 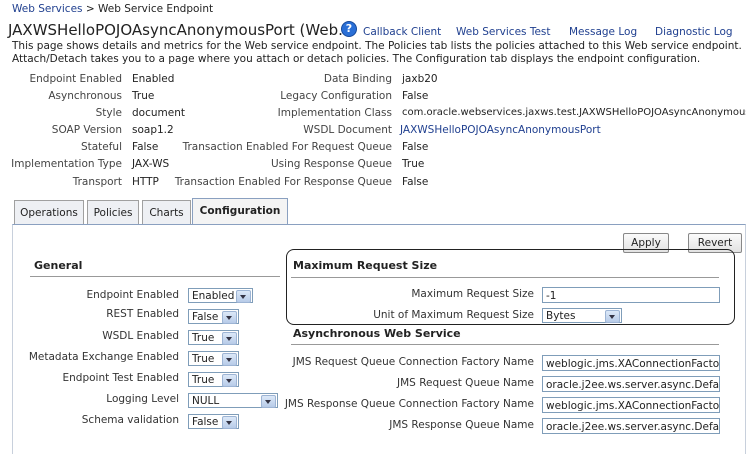 What do you see at coordinates (97, 182) in the screenshot?
I see `prop-label-transport: Transport` at bounding box center [97, 182].